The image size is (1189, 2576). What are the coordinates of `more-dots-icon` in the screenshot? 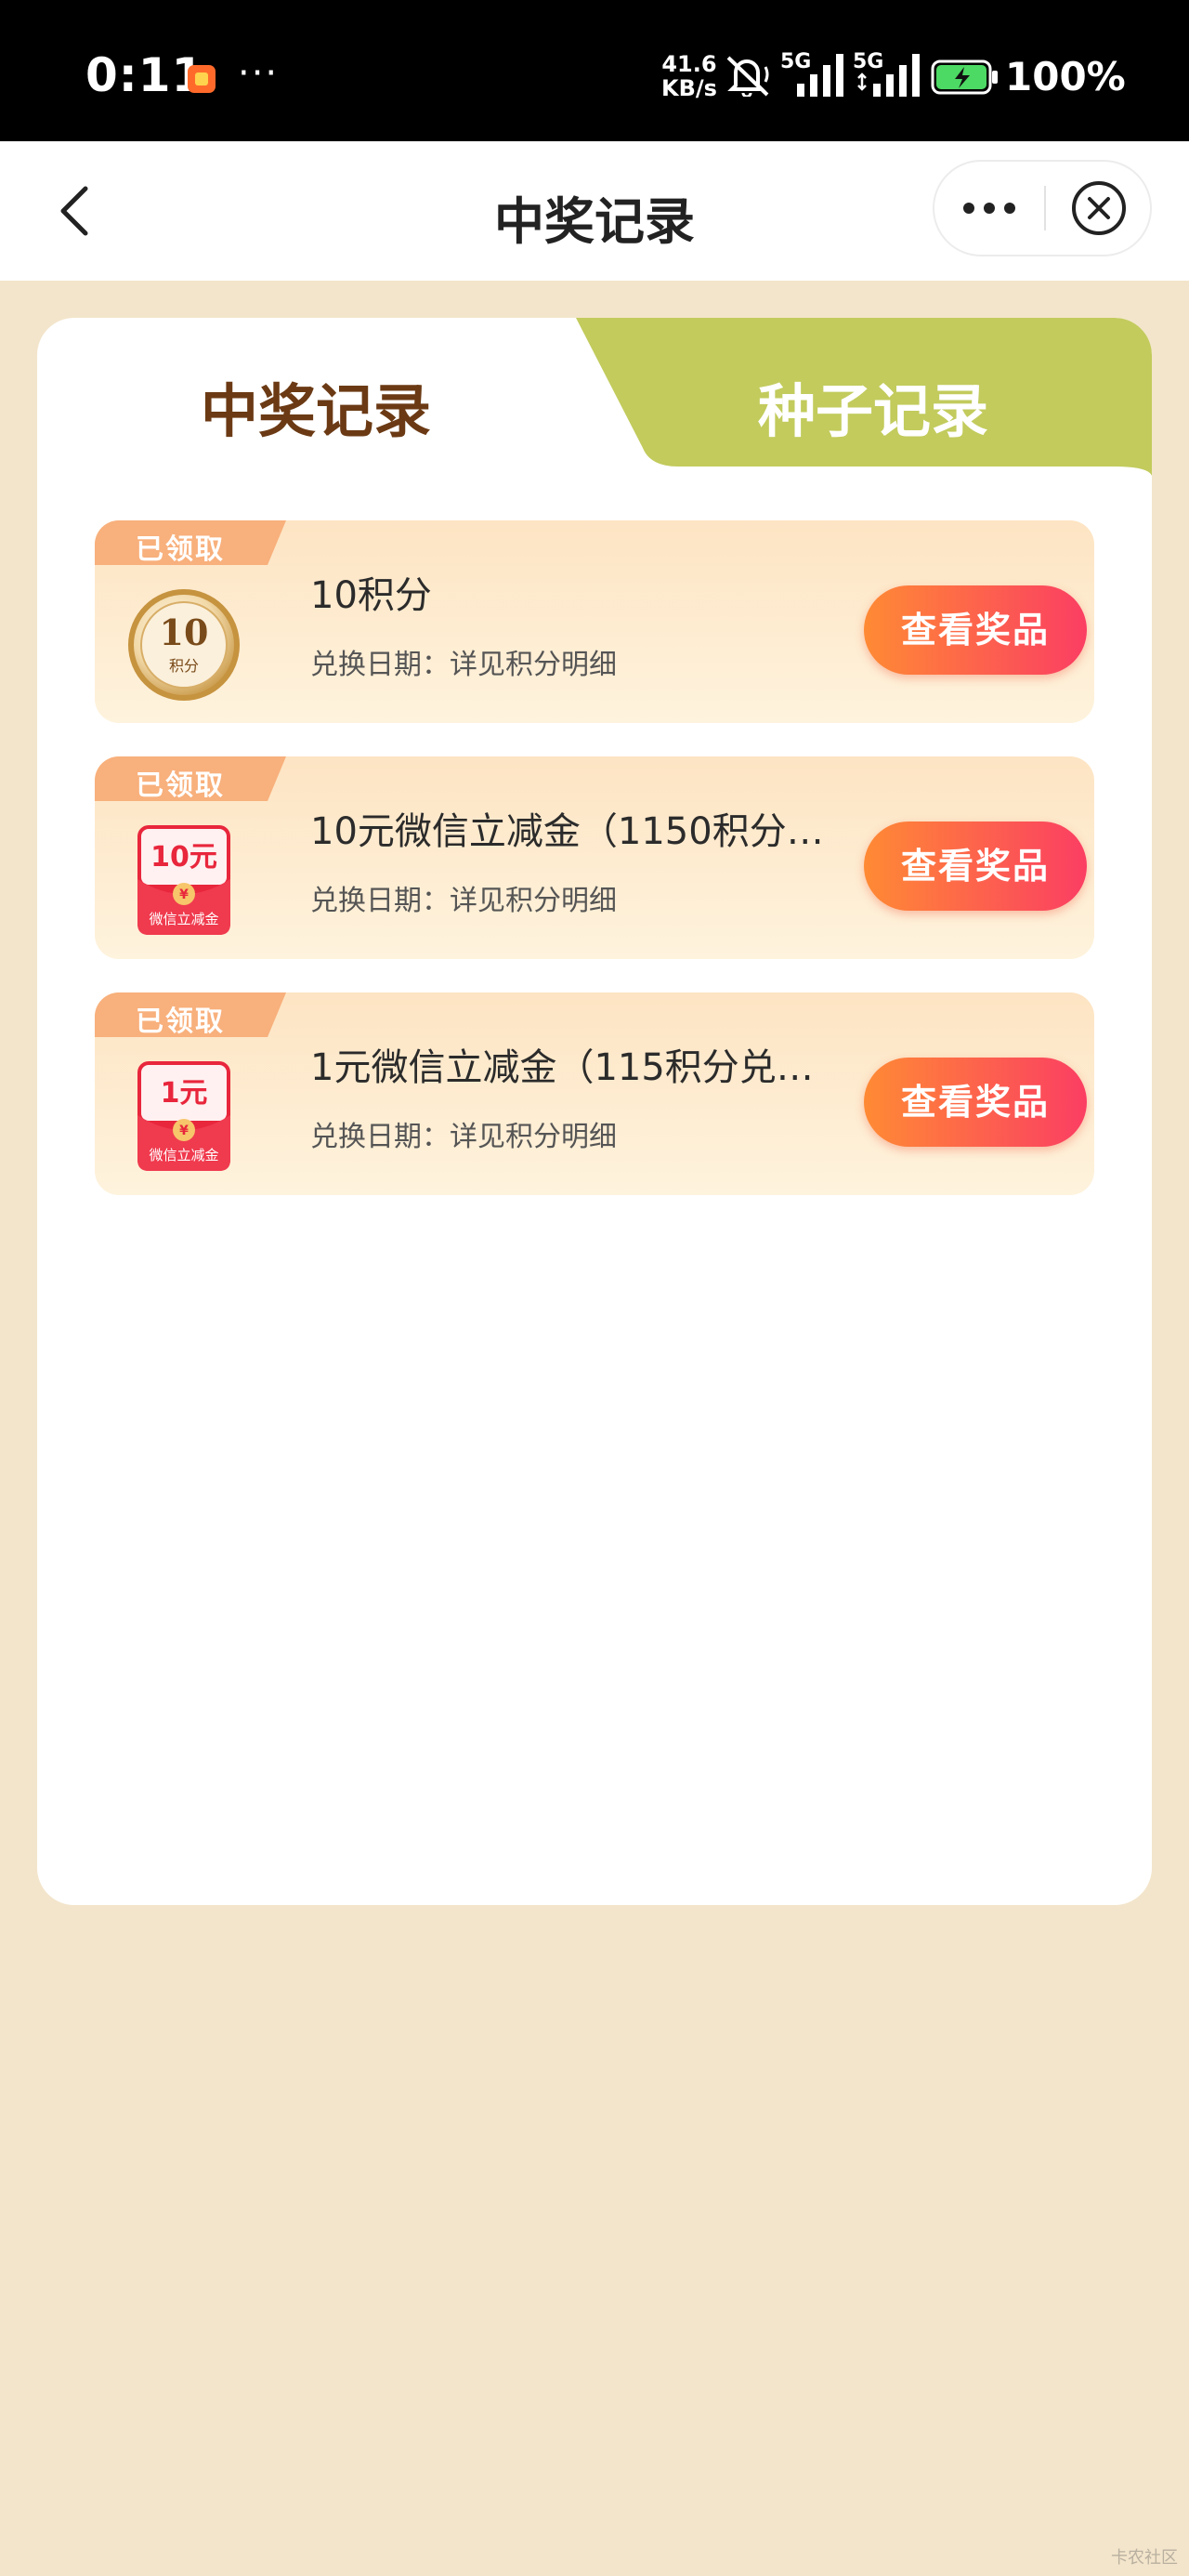 It's located at (989, 208).